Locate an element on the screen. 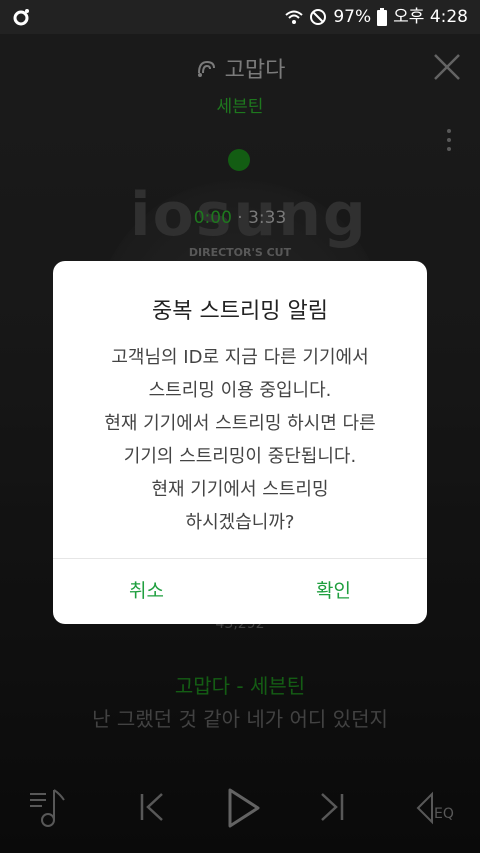 Image resolution: width=480 pixels, height=853 pixels. status-time: 오후 4:28 is located at coordinates (430, 17).